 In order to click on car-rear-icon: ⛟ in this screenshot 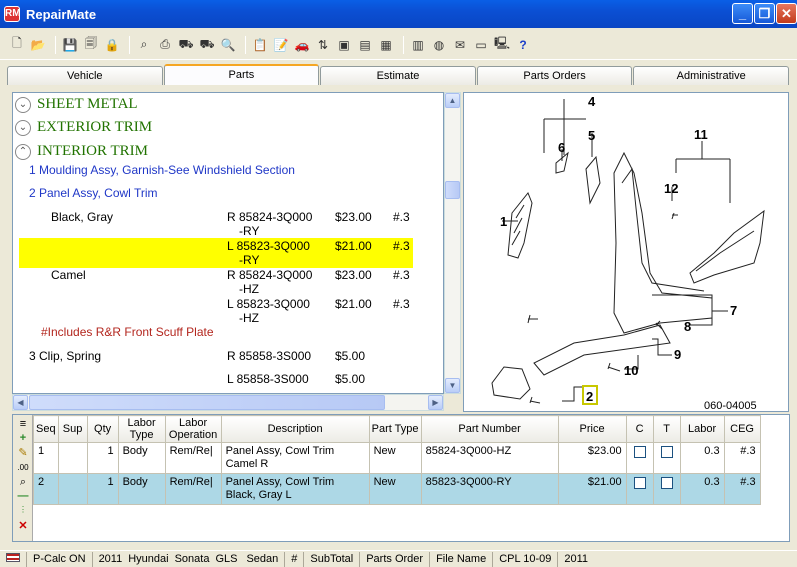, I will do `click(207, 45)`.